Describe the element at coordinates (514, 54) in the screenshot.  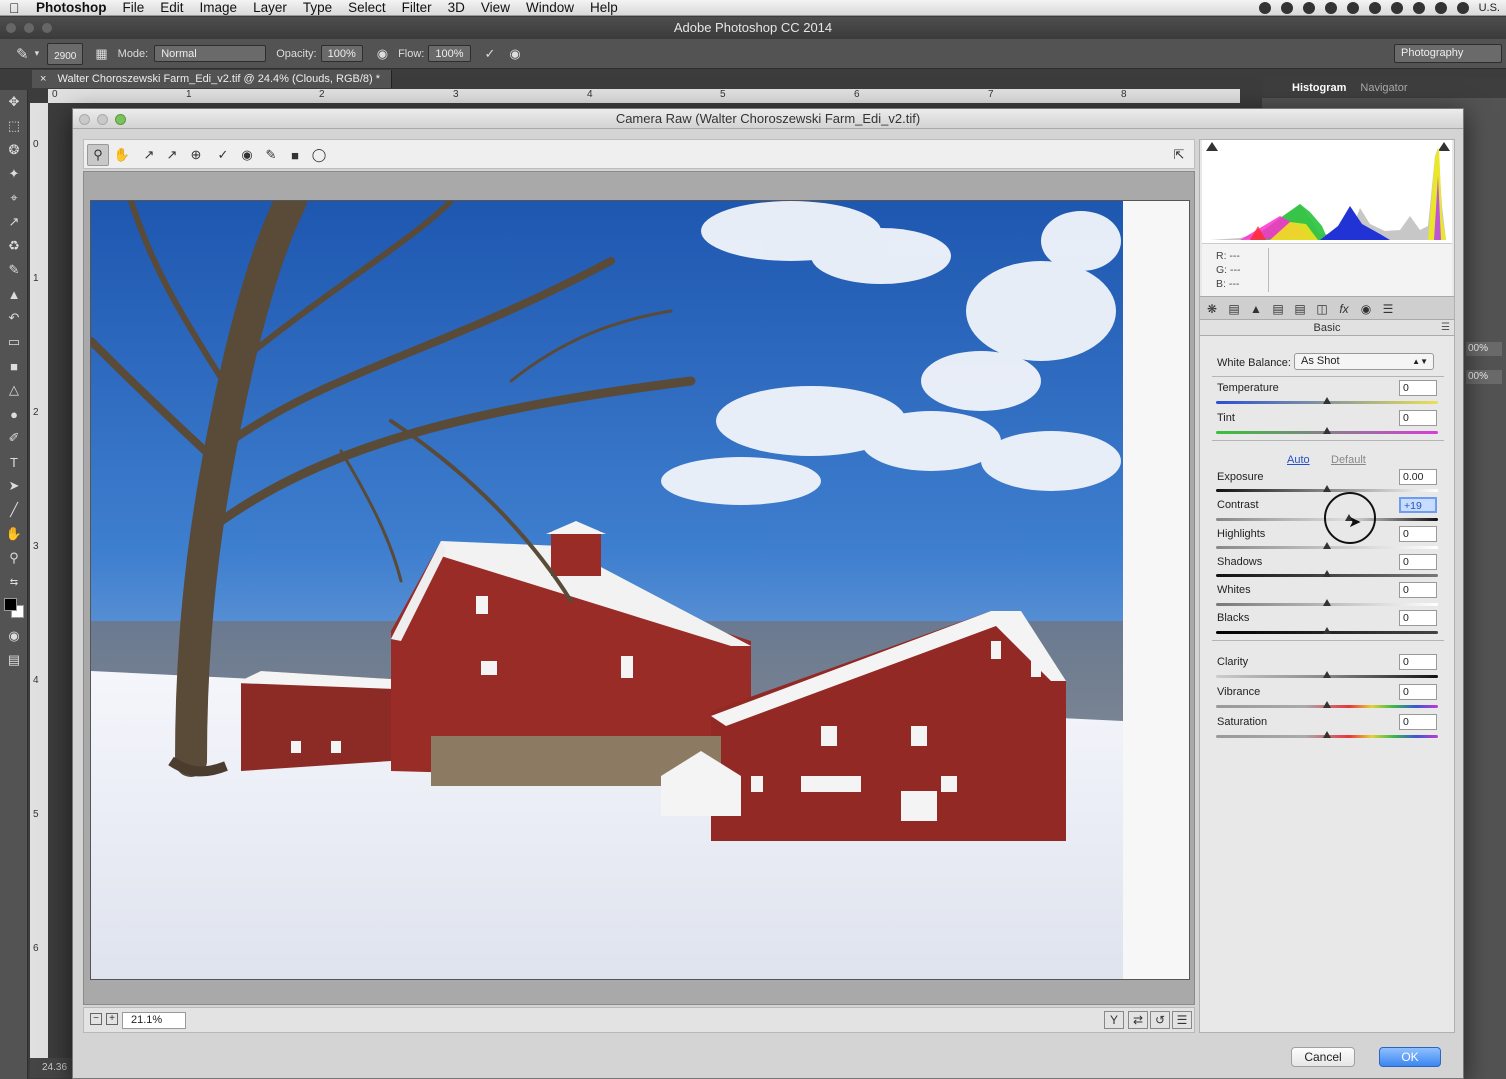
I see `pressure-size-icon: ◉` at that location.